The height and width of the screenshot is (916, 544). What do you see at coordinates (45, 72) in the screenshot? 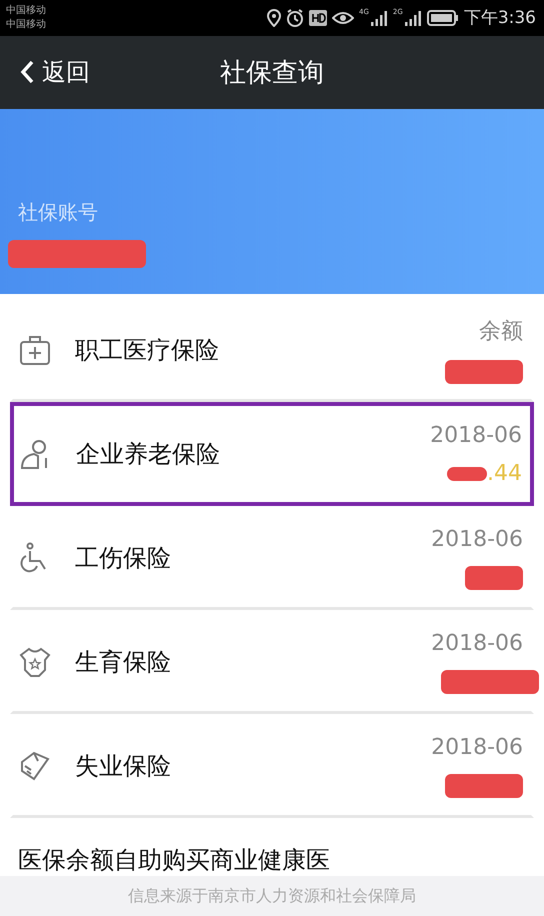
I see `back-button: 返回` at bounding box center [45, 72].